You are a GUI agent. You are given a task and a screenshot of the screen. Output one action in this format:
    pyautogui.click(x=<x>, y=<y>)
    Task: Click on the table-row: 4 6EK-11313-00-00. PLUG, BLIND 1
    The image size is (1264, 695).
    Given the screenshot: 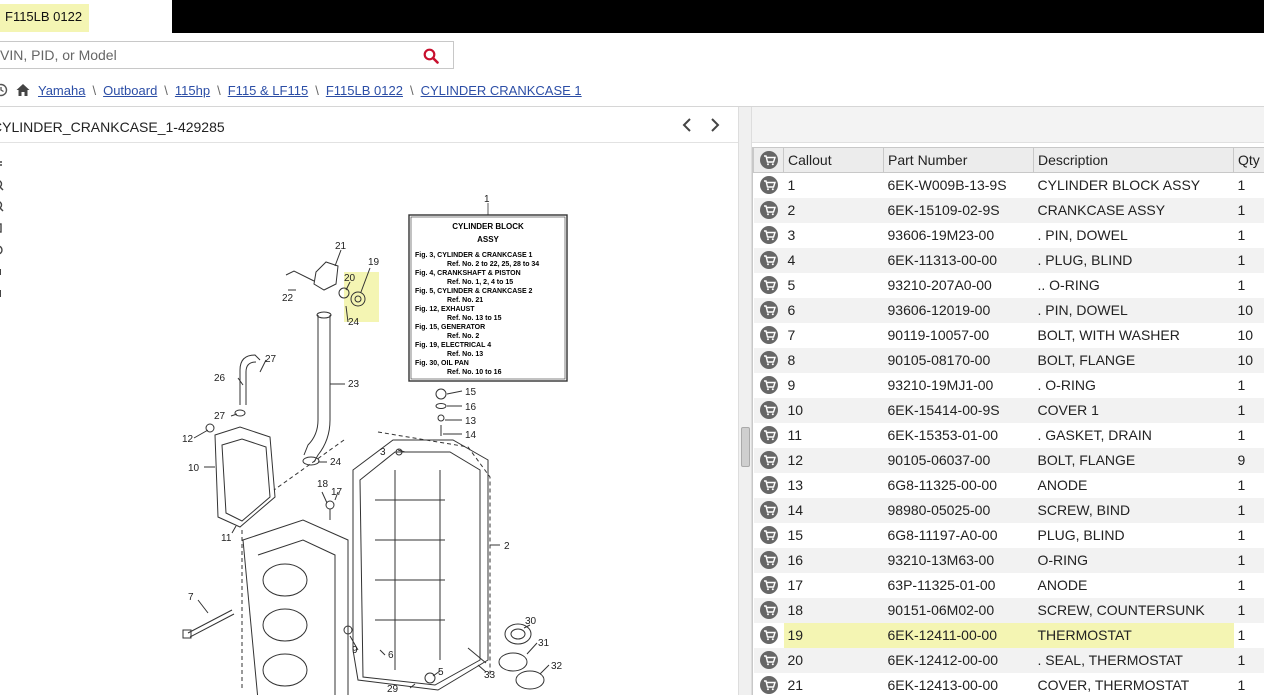 What is the action you would take?
    pyautogui.click(x=1008, y=260)
    